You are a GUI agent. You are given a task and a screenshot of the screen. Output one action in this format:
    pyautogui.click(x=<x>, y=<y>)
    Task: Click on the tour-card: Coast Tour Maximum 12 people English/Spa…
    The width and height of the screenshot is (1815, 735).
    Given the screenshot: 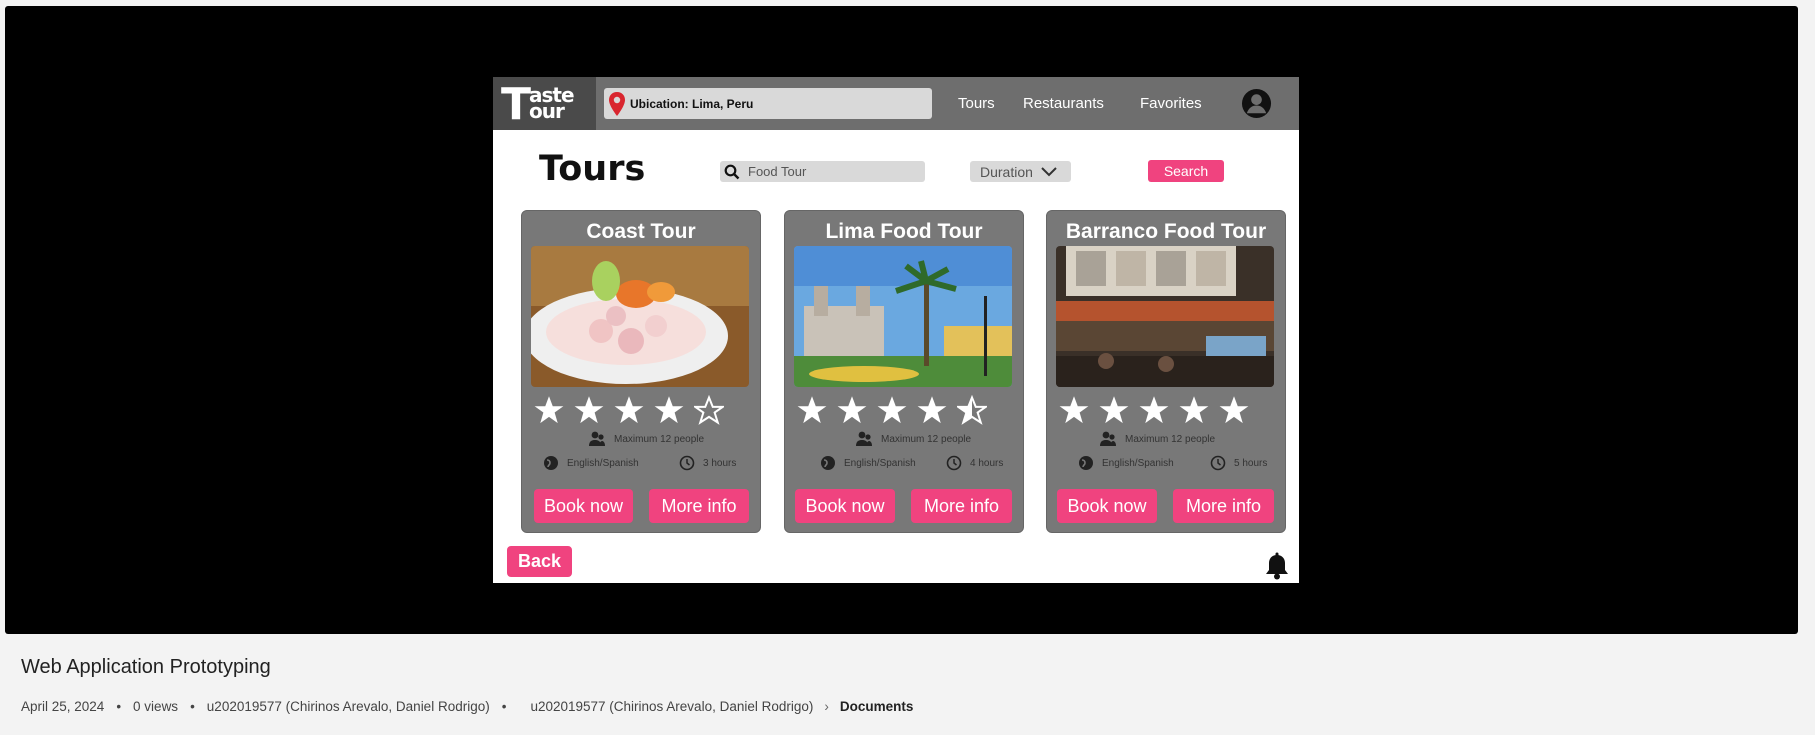 What is the action you would take?
    pyautogui.click(x=641, y=371)
    